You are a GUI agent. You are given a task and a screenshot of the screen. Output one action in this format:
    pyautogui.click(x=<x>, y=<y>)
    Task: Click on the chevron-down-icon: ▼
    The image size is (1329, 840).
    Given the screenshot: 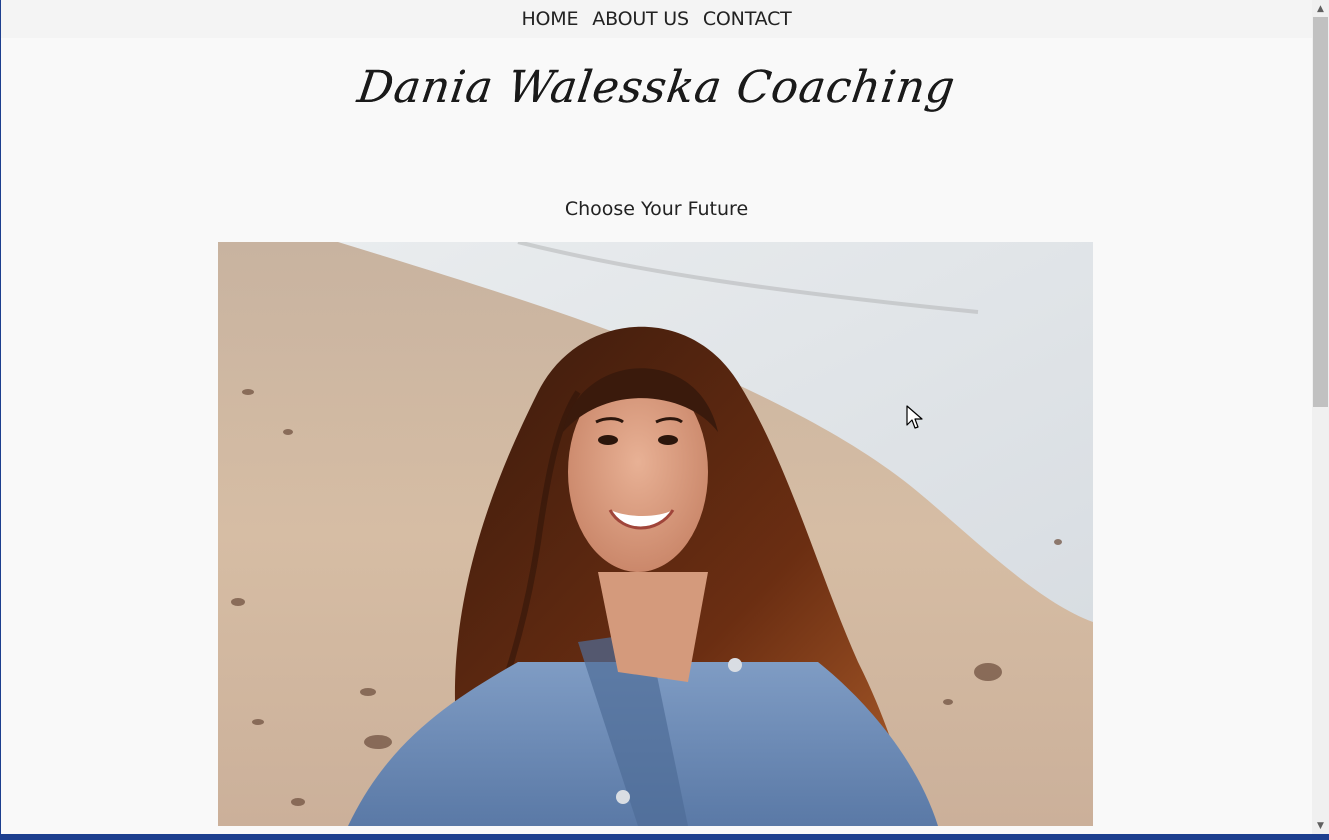 What is the action you would take?
    pyautogui.click(x=1320, y=825)
    